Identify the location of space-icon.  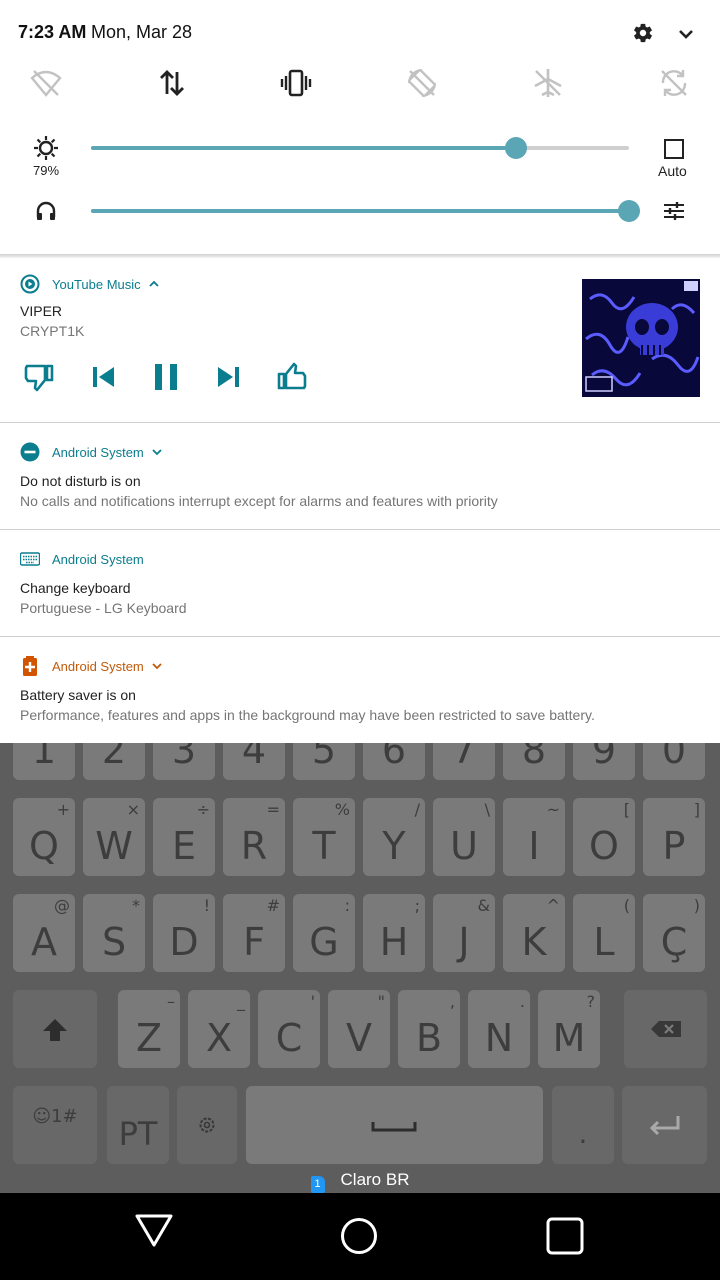
(394, 1127).